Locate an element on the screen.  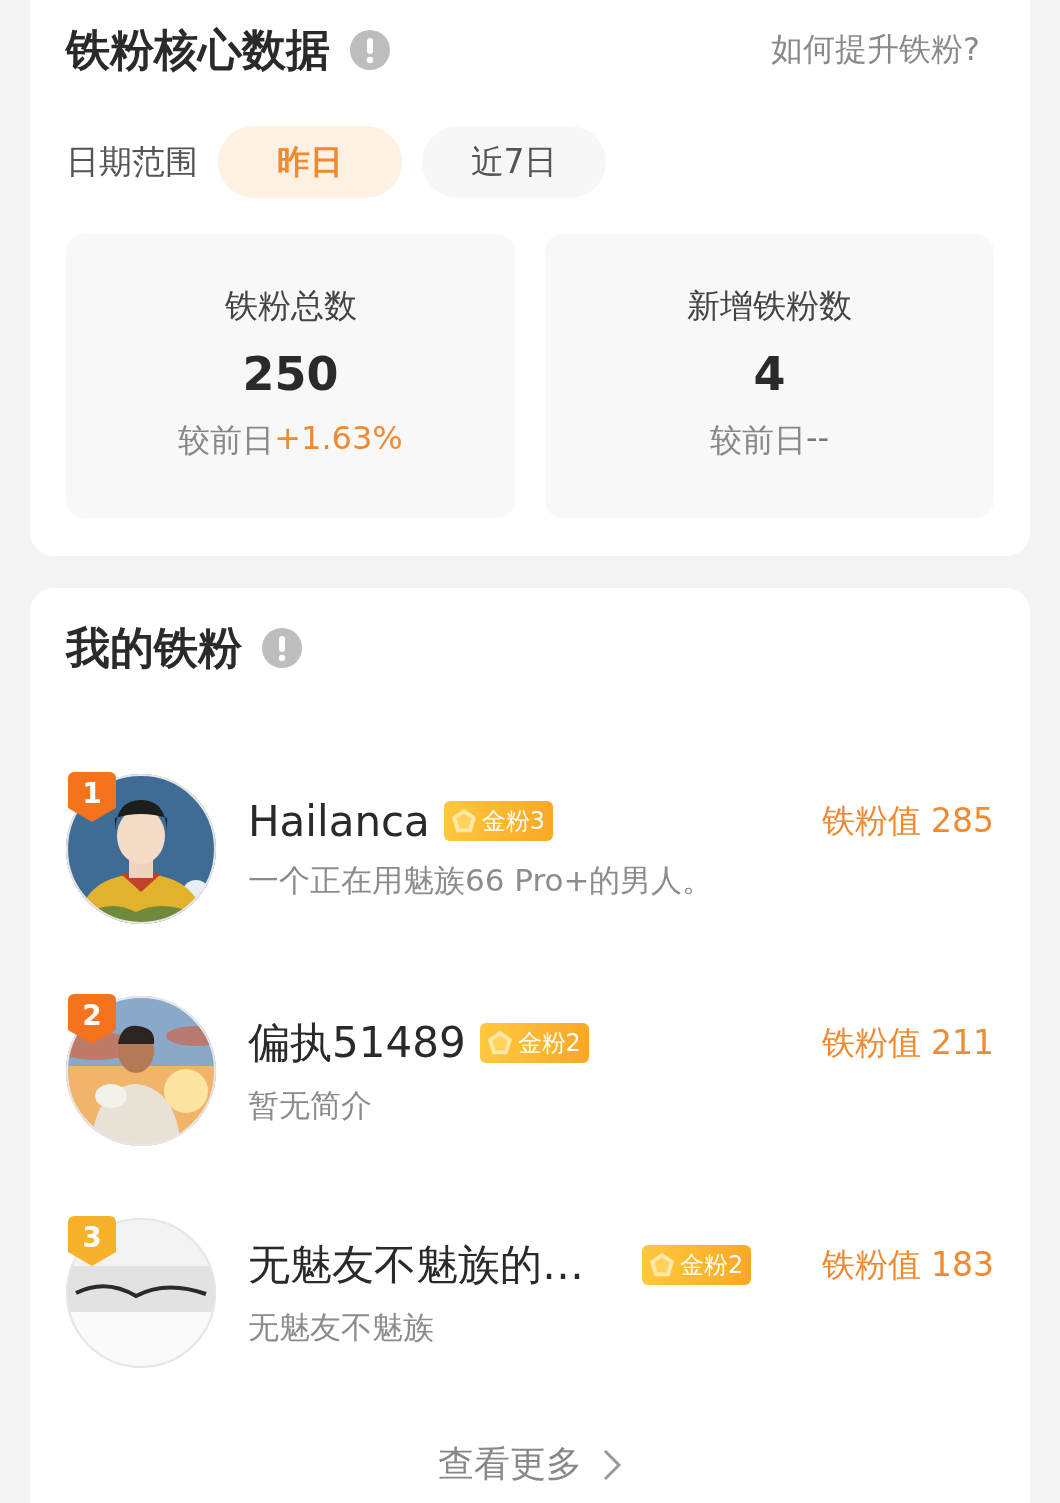
section-title: 铁粉核心数据 is located at coordinates (198, 49).